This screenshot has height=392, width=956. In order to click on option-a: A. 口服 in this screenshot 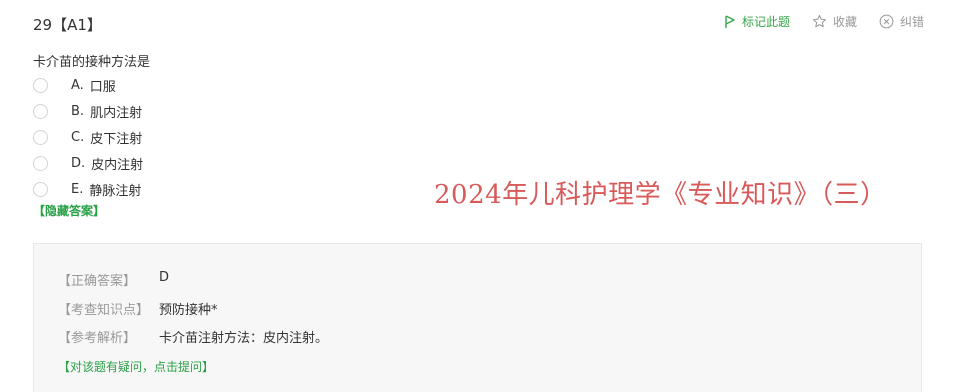, I will do `click(88, 85)`.